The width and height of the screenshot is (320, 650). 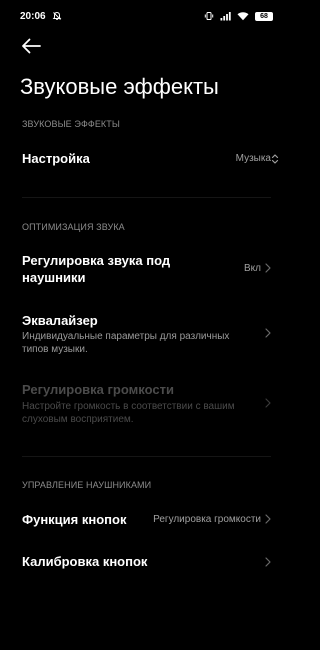 I want to click on headphone-adjustment-title: Регулировка звука под наушники, so click(x=96, y=269).